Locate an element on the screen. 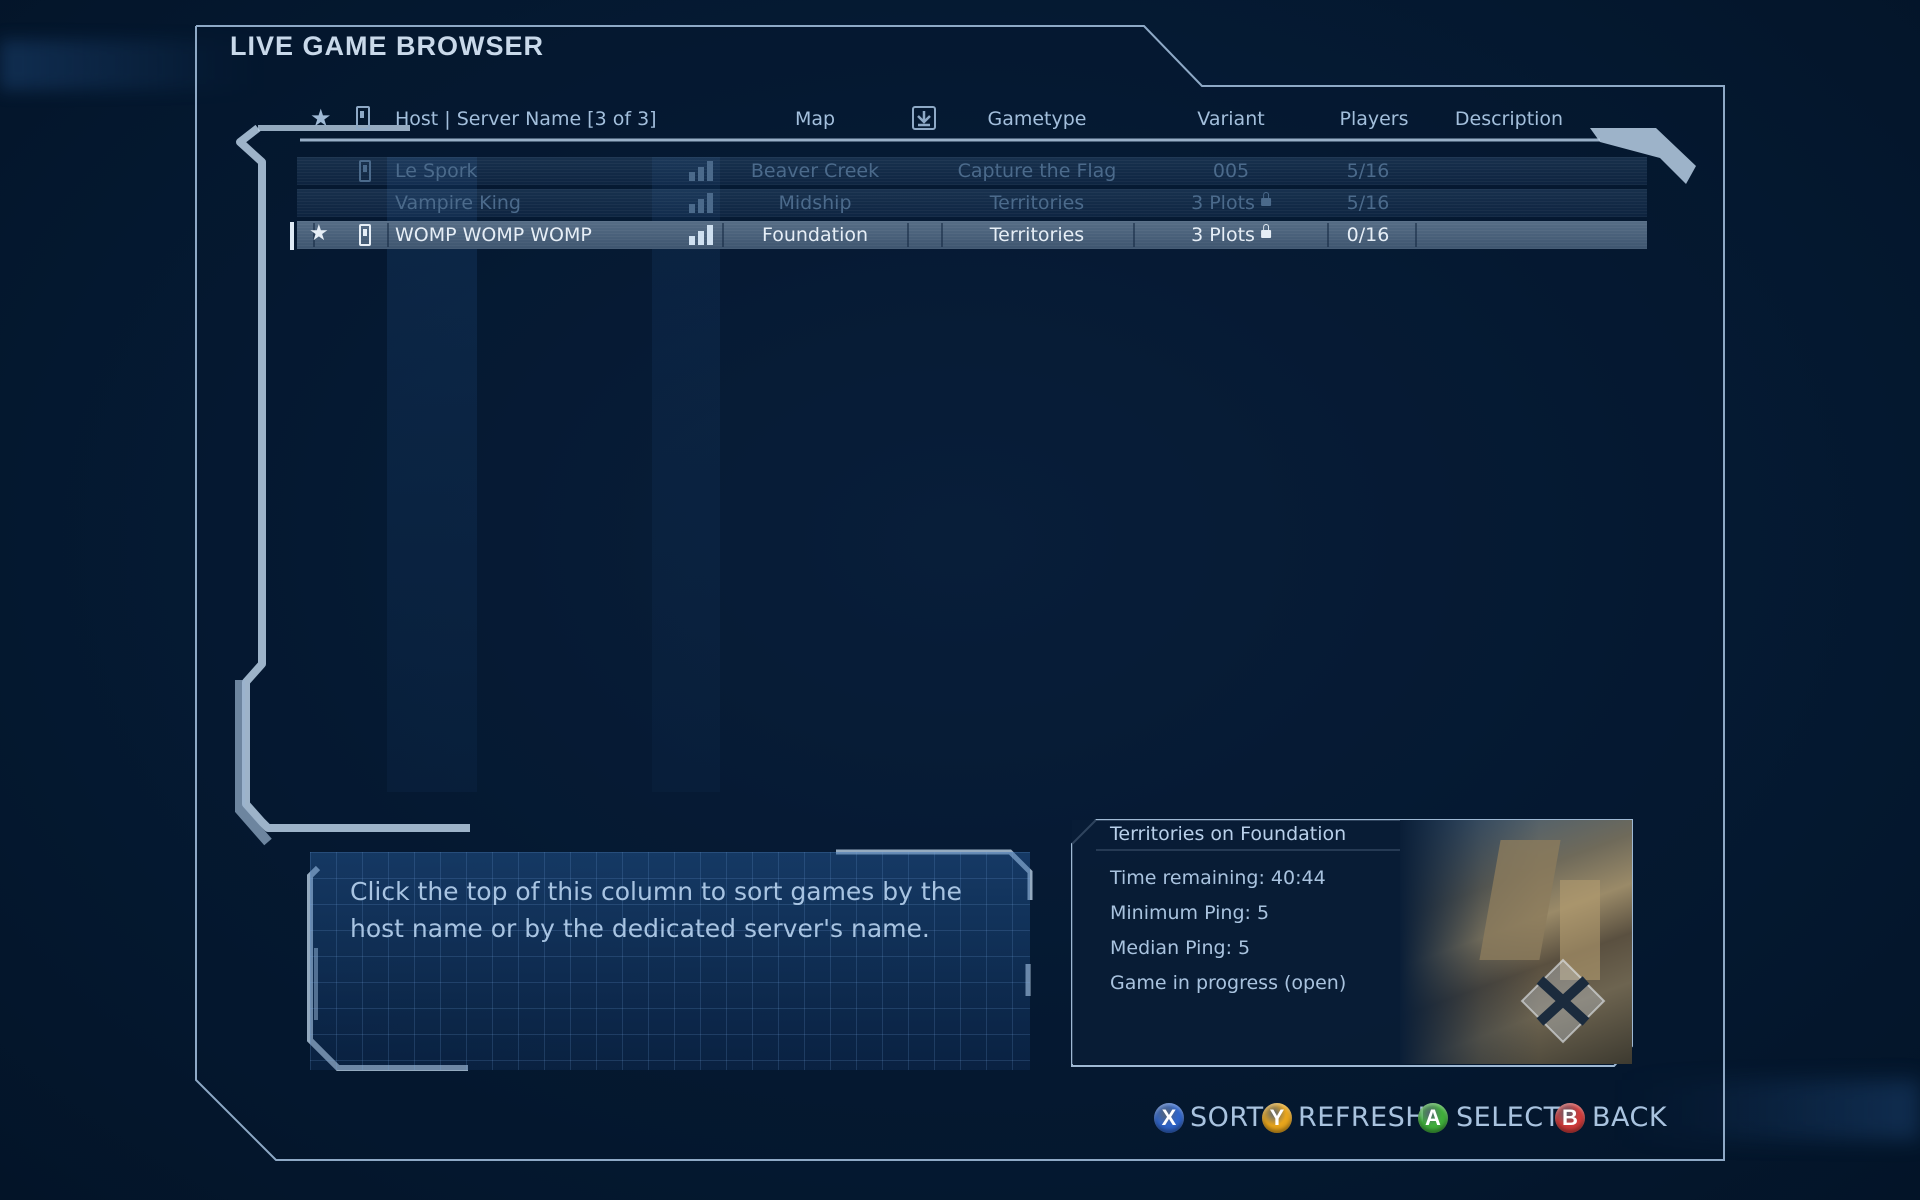 The height and width of the screenshot is (1200, 1920). device-column-header is located at coordinates (363, 118).